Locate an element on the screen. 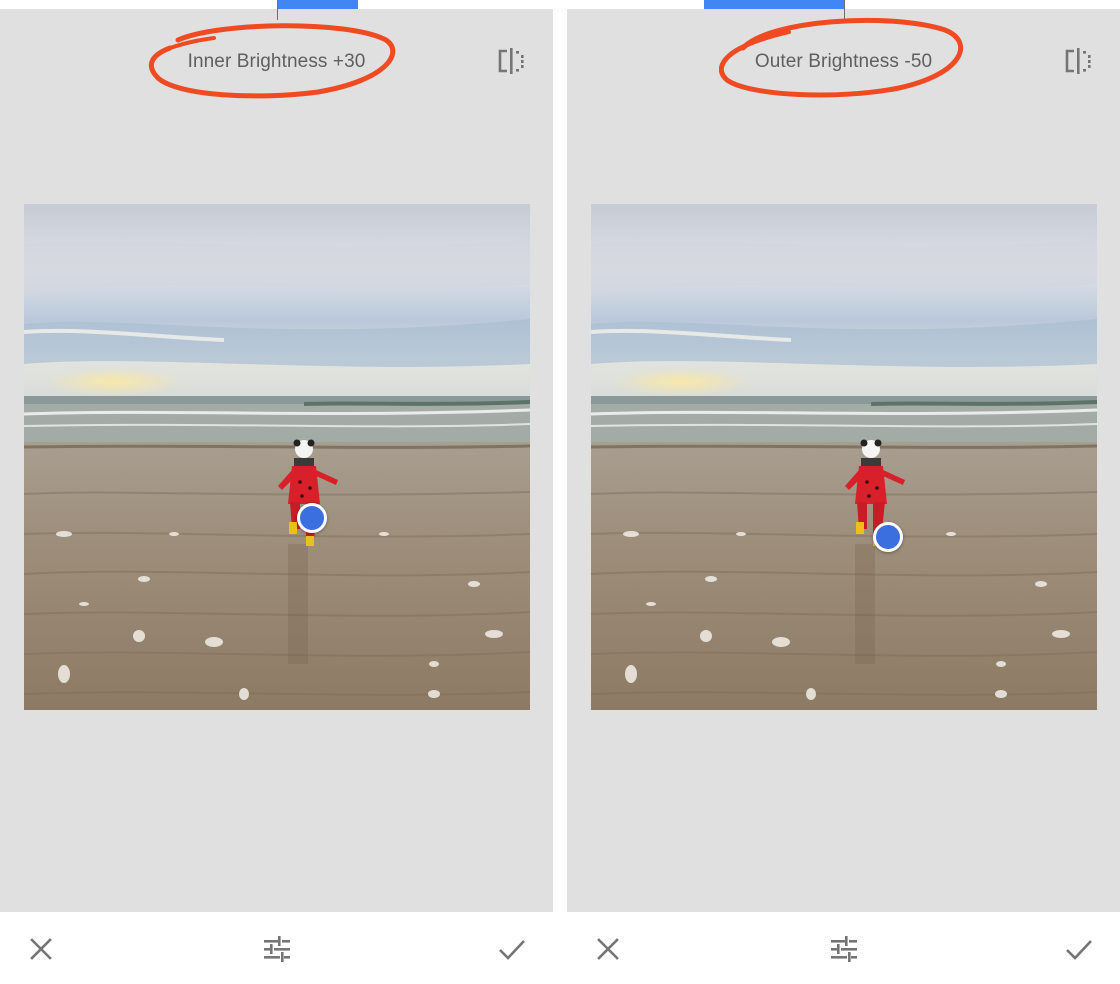  parameter-label: Inner Brightness +30 is located at coordinates (276, 61).